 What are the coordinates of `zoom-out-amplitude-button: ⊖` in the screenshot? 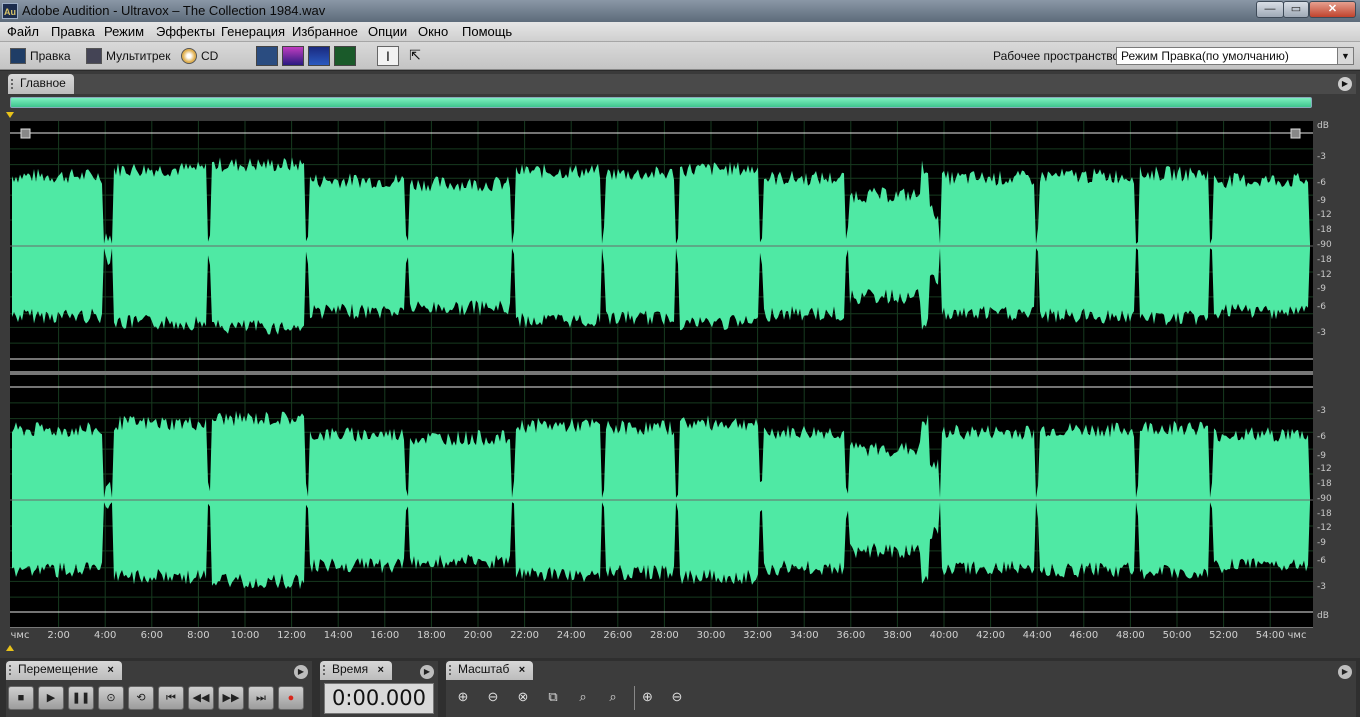 It's located at (493, 698).